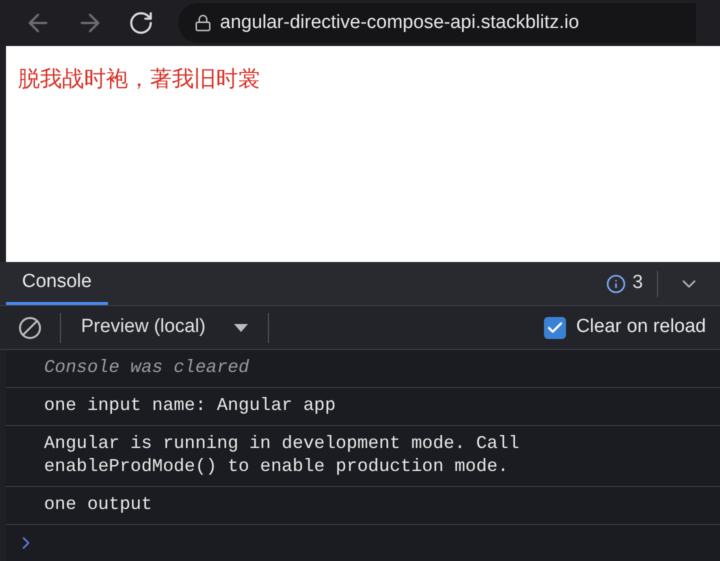 This screenshot has height=561, width=720. Describe the element at coordinates (190, 406) in the screenshot. I see `console-message: one input name: Angular app` at that location.